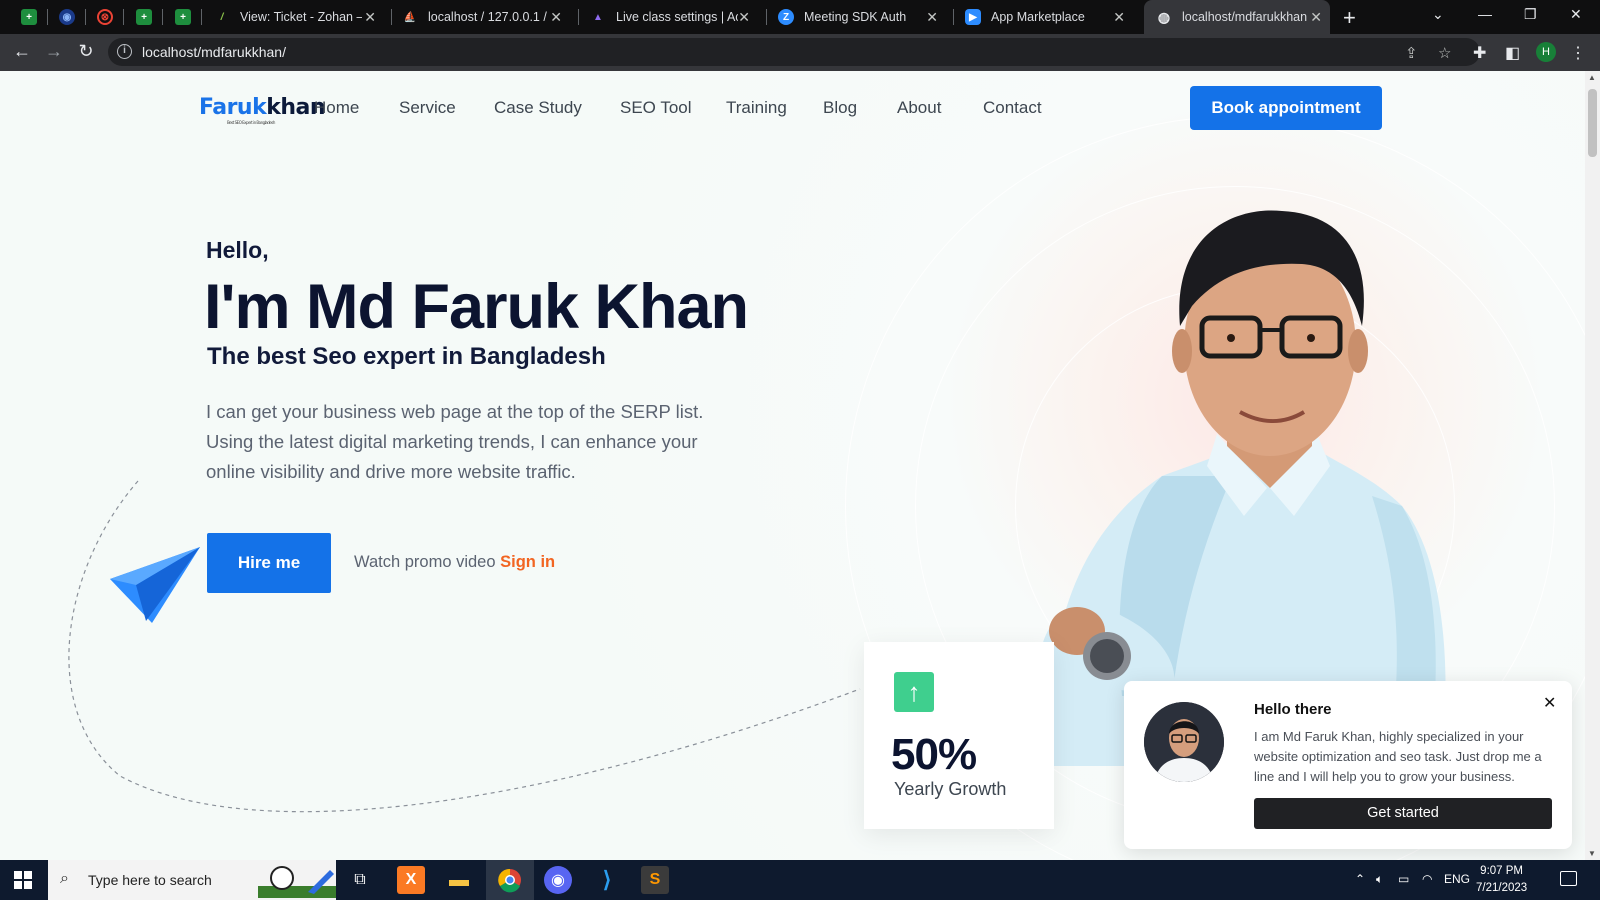 Image resolution: width=1600 pixels, height=900 pixels. What do you see at coordinates (336, 108) in the screenshot?
I see `nav-home: Home` at bounding box center [336, 108].